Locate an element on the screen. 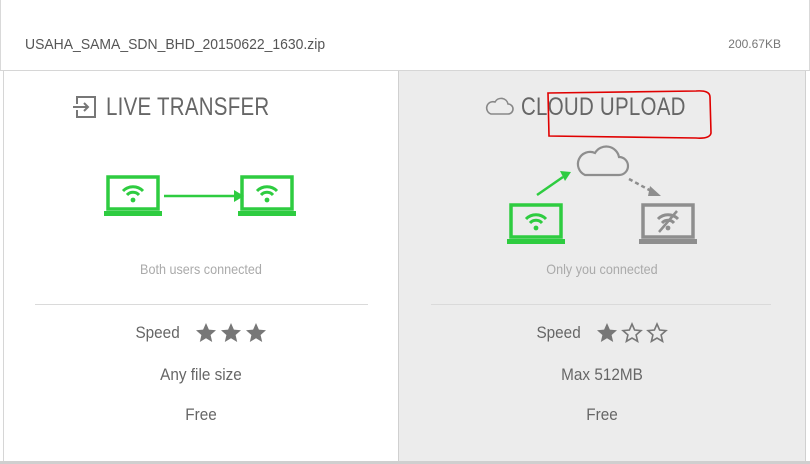  live-transfer-caption: Both users connected is located at coordinates (201, 269).